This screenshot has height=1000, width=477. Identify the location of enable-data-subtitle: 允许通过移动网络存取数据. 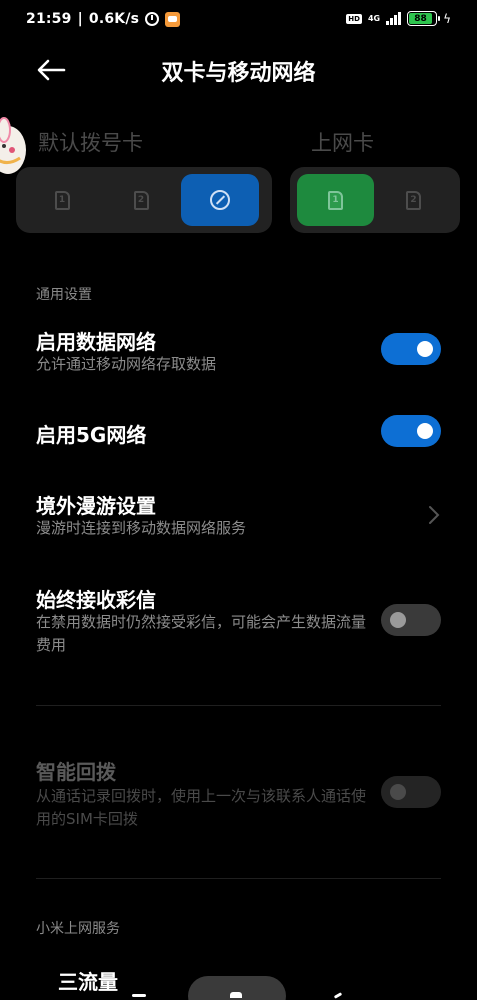
(126, 364).